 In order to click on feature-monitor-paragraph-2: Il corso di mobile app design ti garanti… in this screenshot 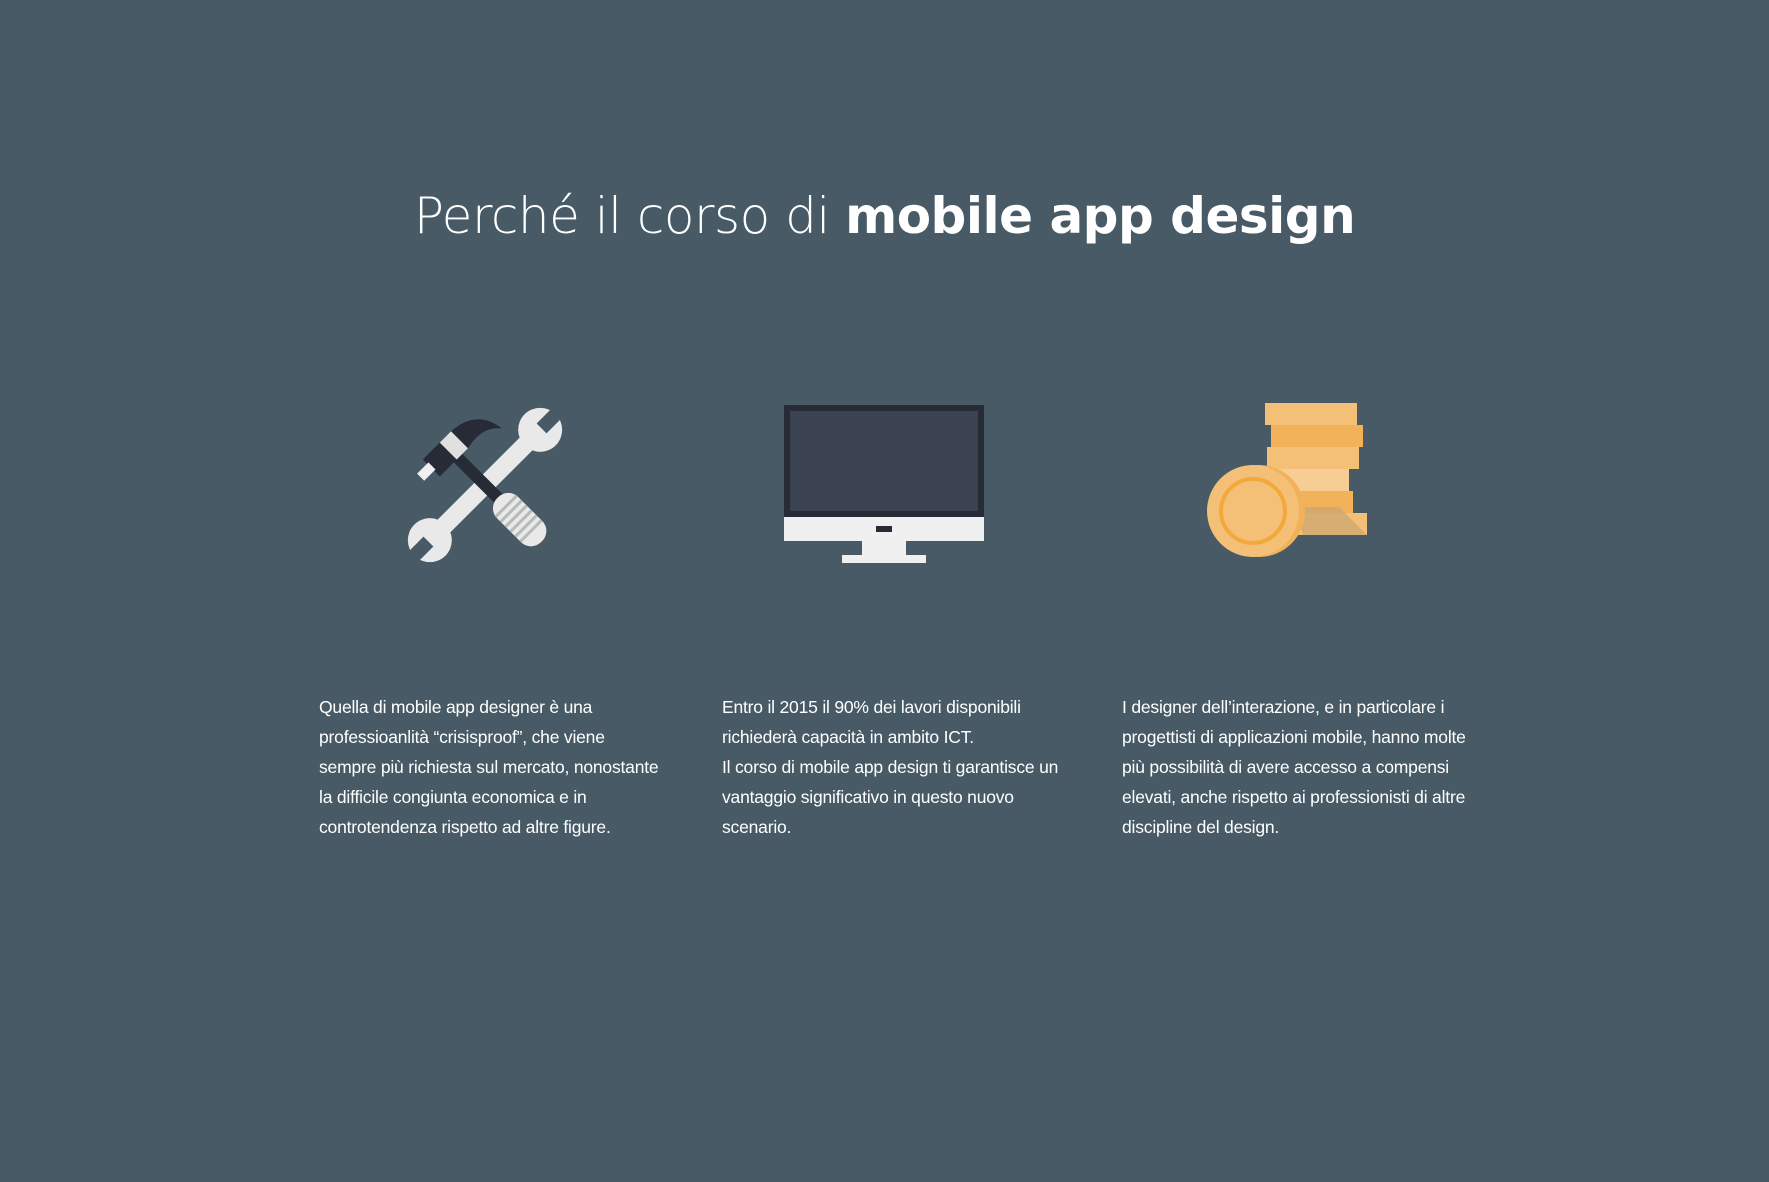, I will do `click(890, 797)`.